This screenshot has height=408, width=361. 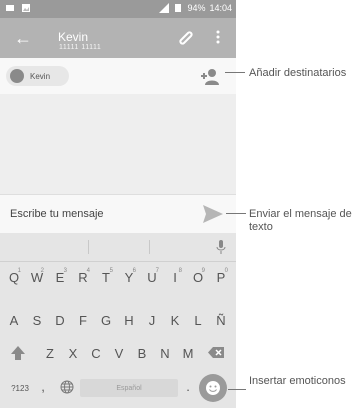 I want to click on period-key: ., so click(x=188, y=387).